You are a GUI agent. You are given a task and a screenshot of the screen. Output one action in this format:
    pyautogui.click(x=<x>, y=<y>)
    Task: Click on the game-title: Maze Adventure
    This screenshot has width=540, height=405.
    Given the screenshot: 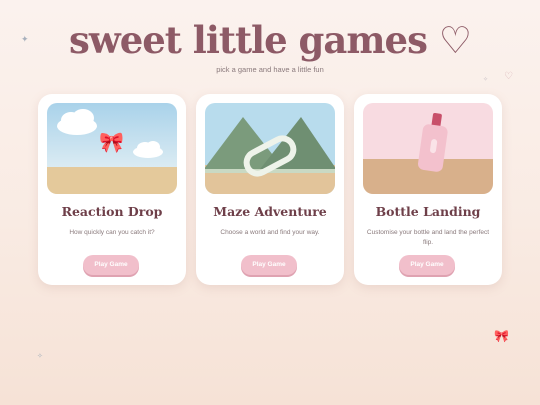 What is the action you would take?
    pyautogui.click(x=270, y=211)
    